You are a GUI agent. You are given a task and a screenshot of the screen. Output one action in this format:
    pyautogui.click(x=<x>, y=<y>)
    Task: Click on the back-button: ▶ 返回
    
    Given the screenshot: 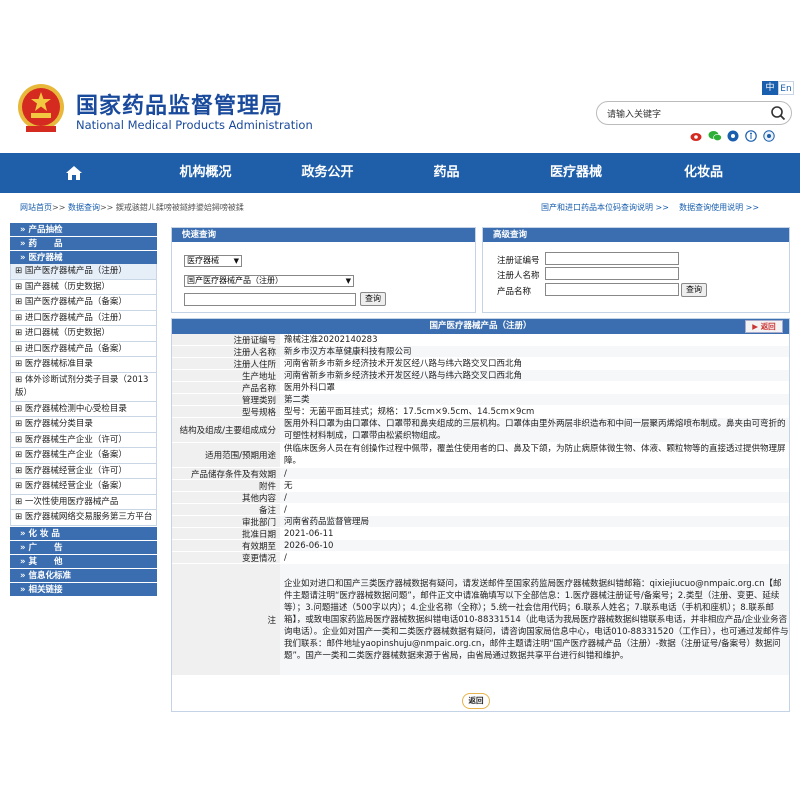 What is the action you would take?
    pyautogui.click(x=764, y=326)
    